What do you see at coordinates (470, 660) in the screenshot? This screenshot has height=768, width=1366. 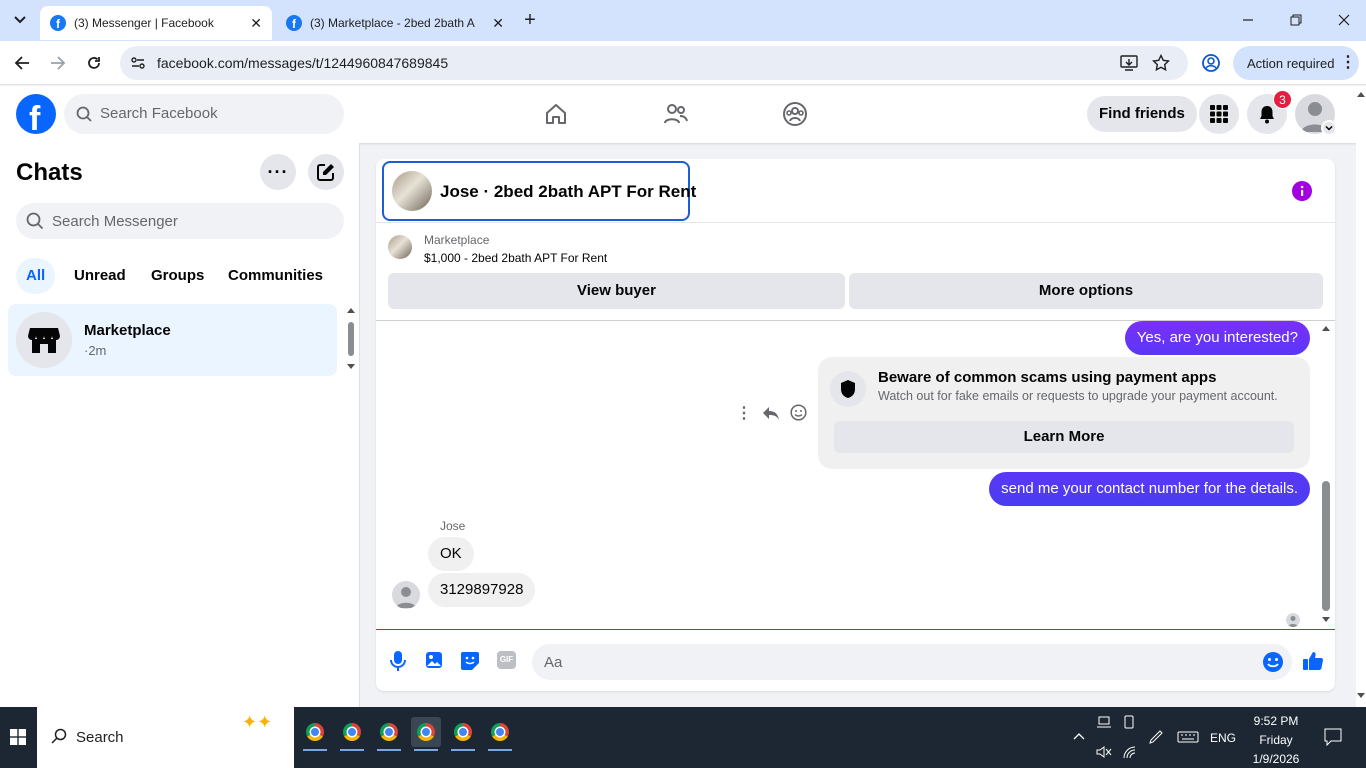 I see `sticker-icon` at bounding box center [470, 660].